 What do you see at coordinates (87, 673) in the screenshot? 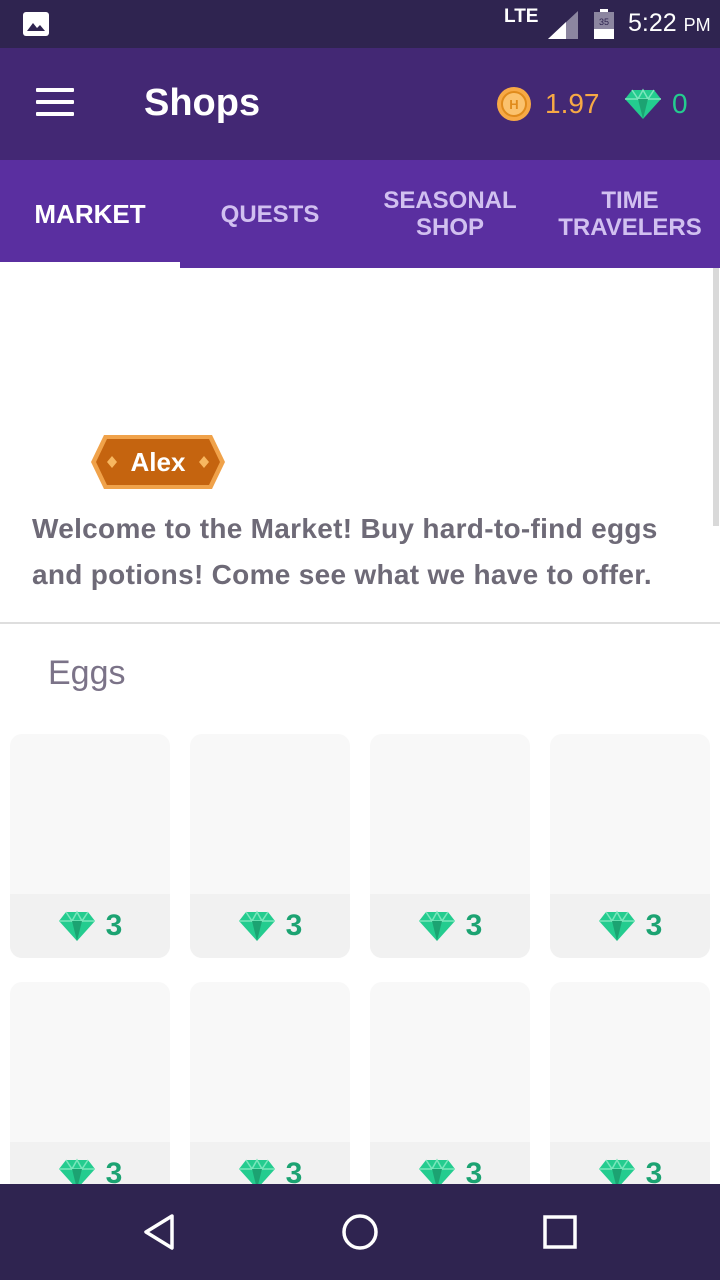
I see `section-title-eggs: Eggs` at bounding box center [87, 673].